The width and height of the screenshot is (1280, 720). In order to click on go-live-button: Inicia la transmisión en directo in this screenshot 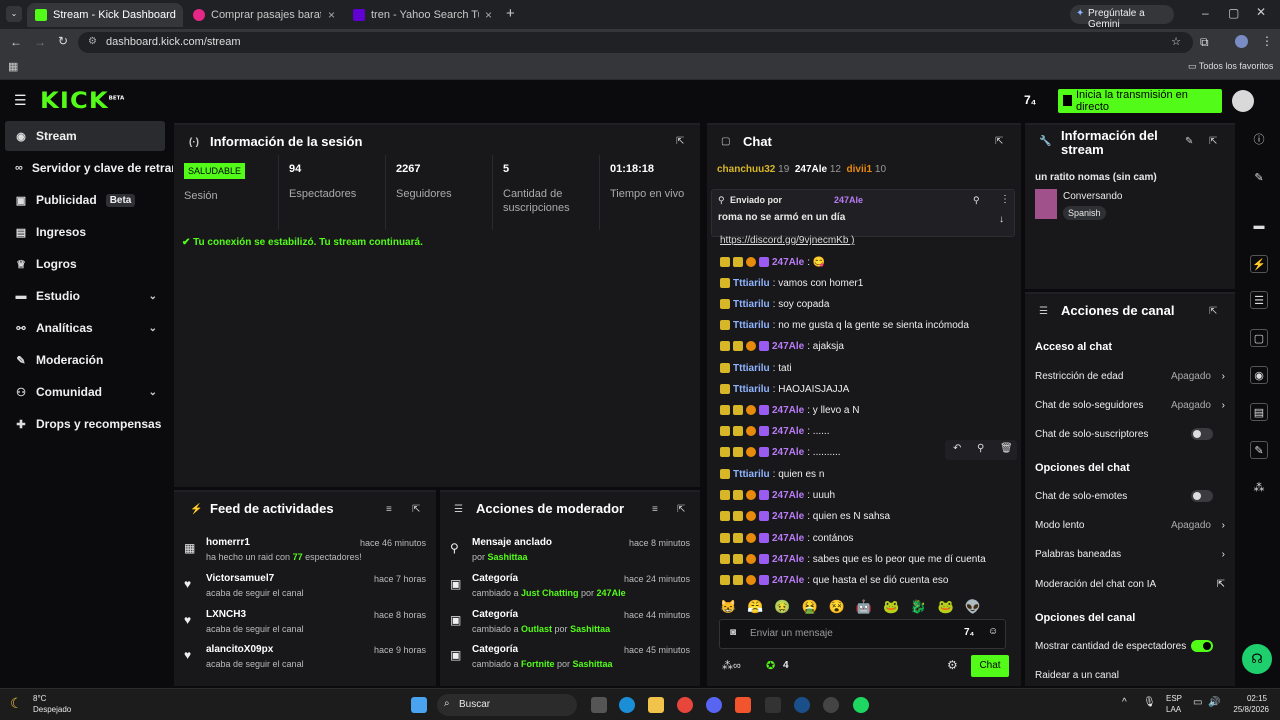, I will do `click(1140, 101)`.